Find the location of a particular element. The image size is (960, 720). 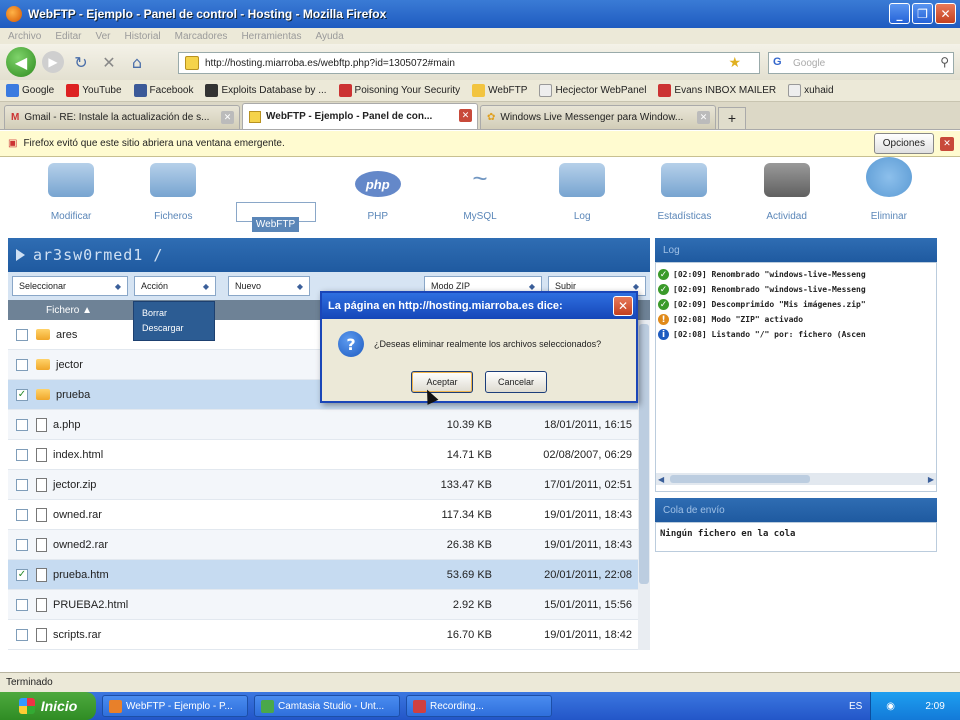

table-row: a.php 10.39 KB 18/01/2011, 16:15 is located at coordinates (329, 425).